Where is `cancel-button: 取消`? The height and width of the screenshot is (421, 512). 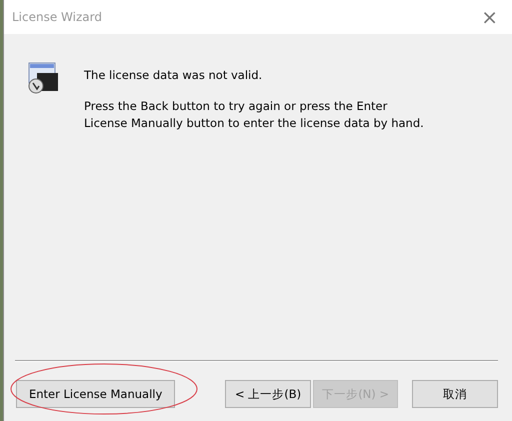 cancel-button: 取消 is located at coordinates (455, 394).